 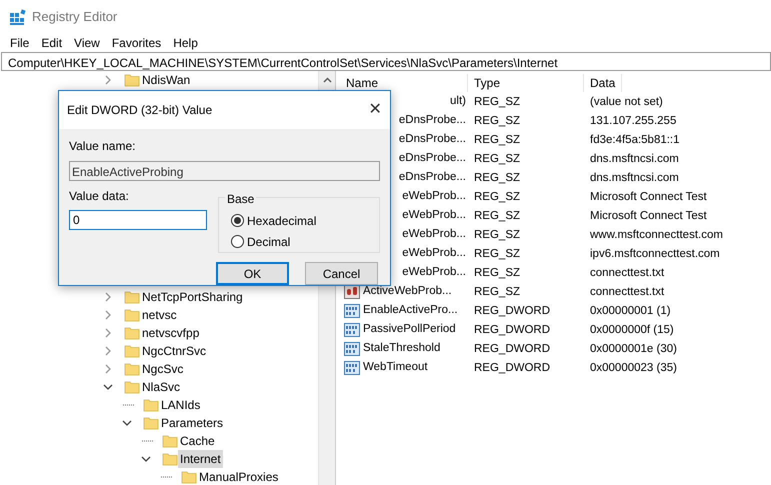 What do you see at coordinates (18, 16) in the screenshot?
I see `registry-editor-icon` at bounding box center [18, 16].